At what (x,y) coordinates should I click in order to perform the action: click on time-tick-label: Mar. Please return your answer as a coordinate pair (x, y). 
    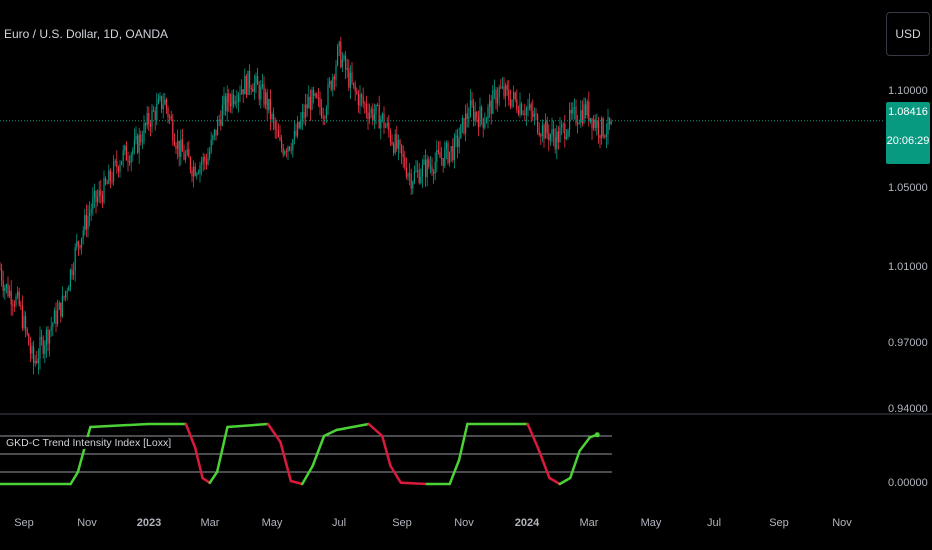
    Looking at the image, I should click on (210, 523).